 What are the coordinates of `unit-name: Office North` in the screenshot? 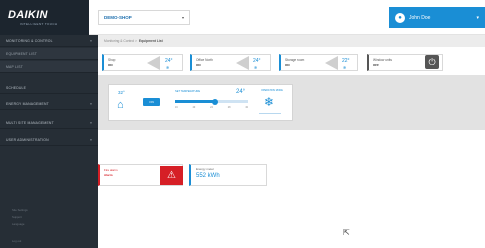 It's located at (204, 60).